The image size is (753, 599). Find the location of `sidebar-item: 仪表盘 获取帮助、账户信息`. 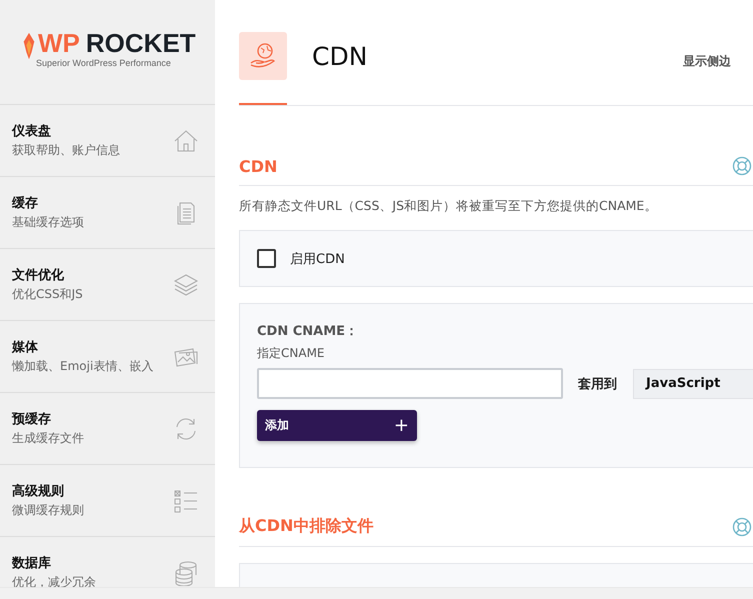

sidebar-item: 仪表盘 获取帮助、账户信息 is located at coordinates (107, 141).